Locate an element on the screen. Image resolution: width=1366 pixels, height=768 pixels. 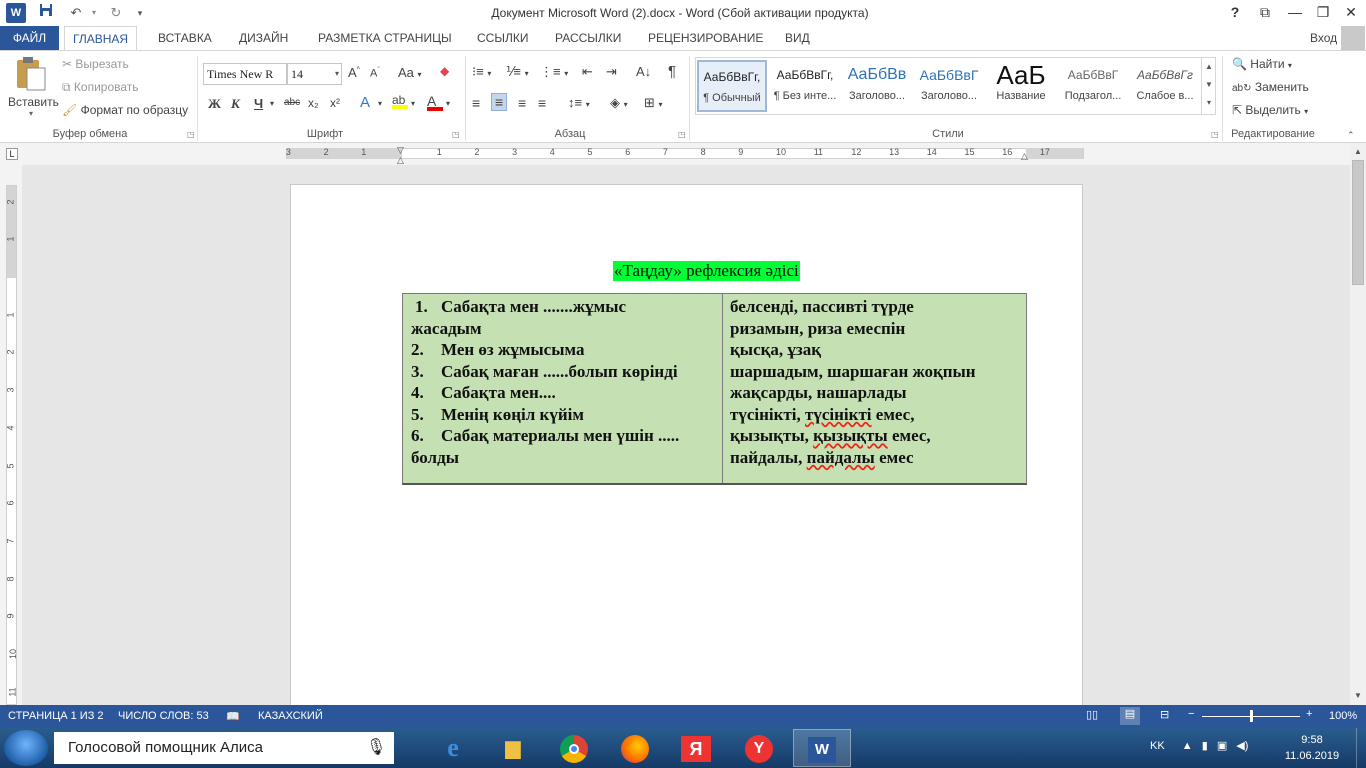
shading-icon: ◈ ▾ is located at coordinates (619, 103).